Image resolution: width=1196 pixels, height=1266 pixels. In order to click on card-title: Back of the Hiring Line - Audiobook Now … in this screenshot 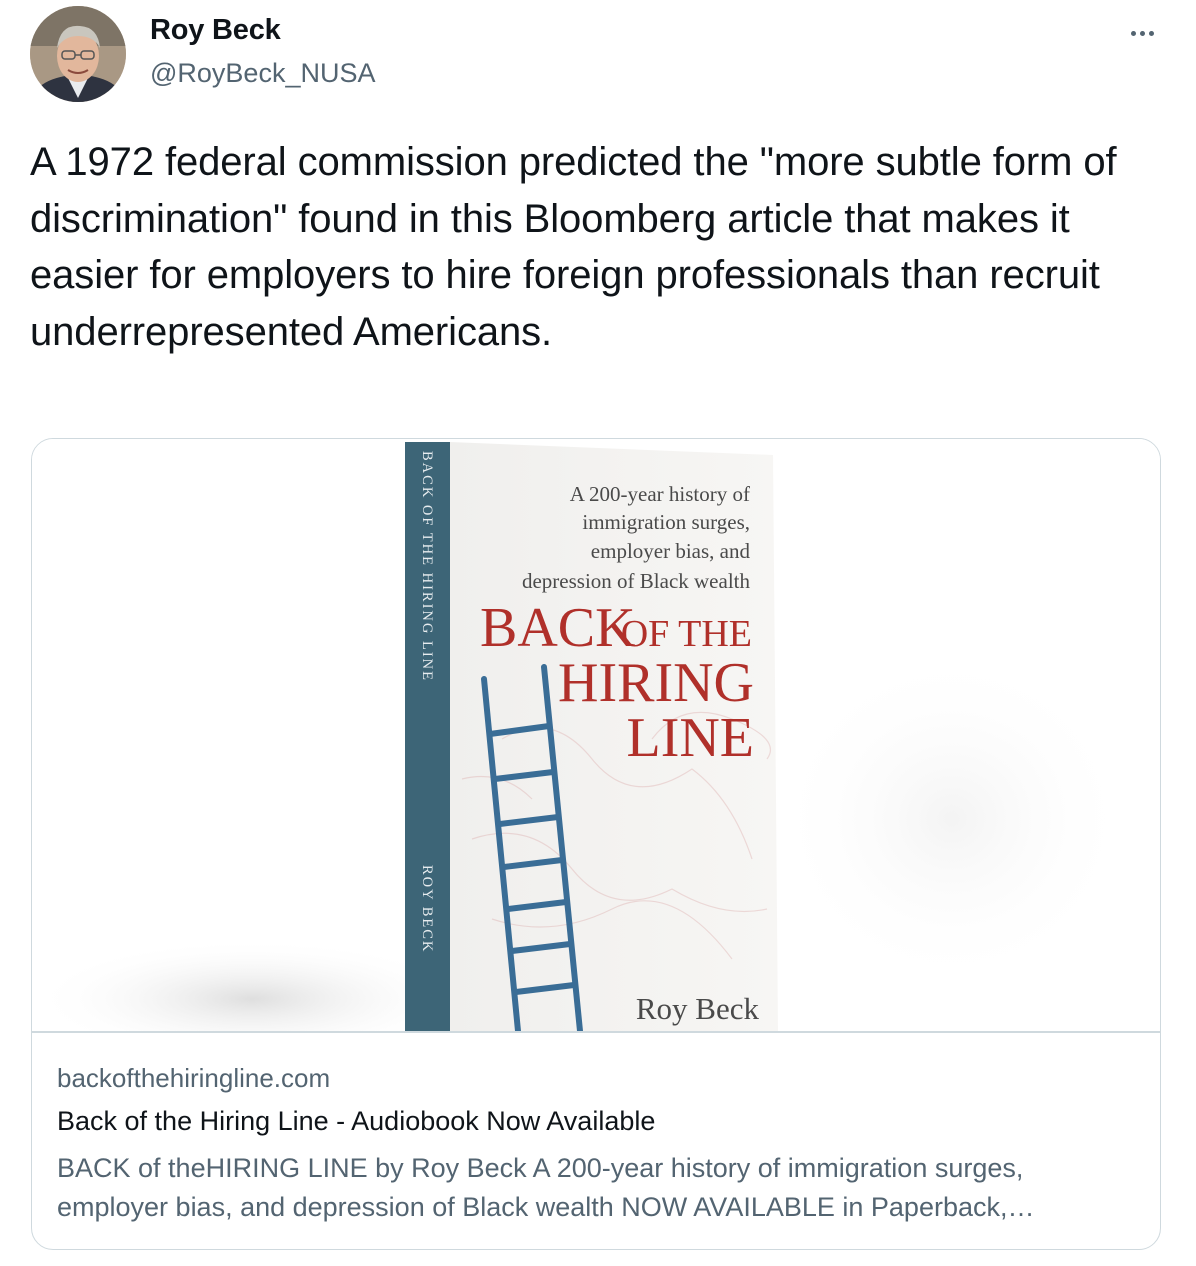, I will do `click(356, 1121)`.